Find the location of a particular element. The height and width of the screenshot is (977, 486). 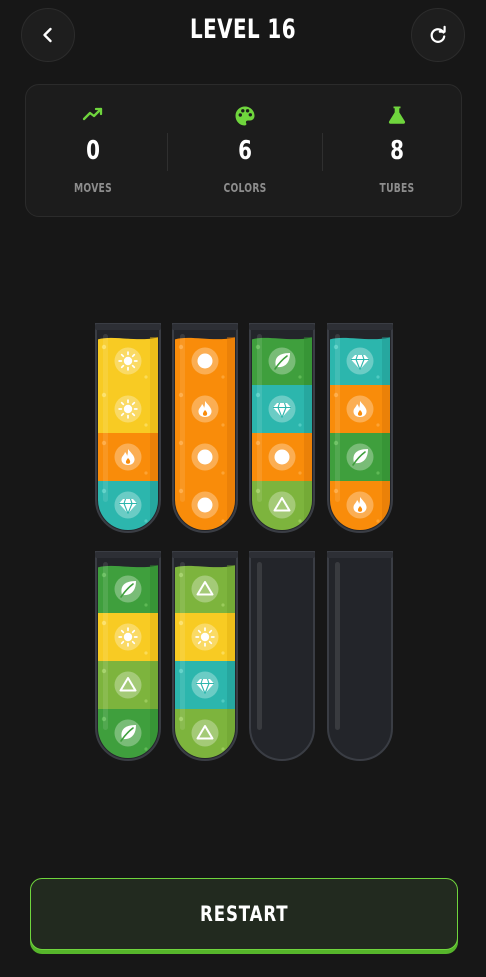

restart-label: RESTART is located at coordinates (244, 914).